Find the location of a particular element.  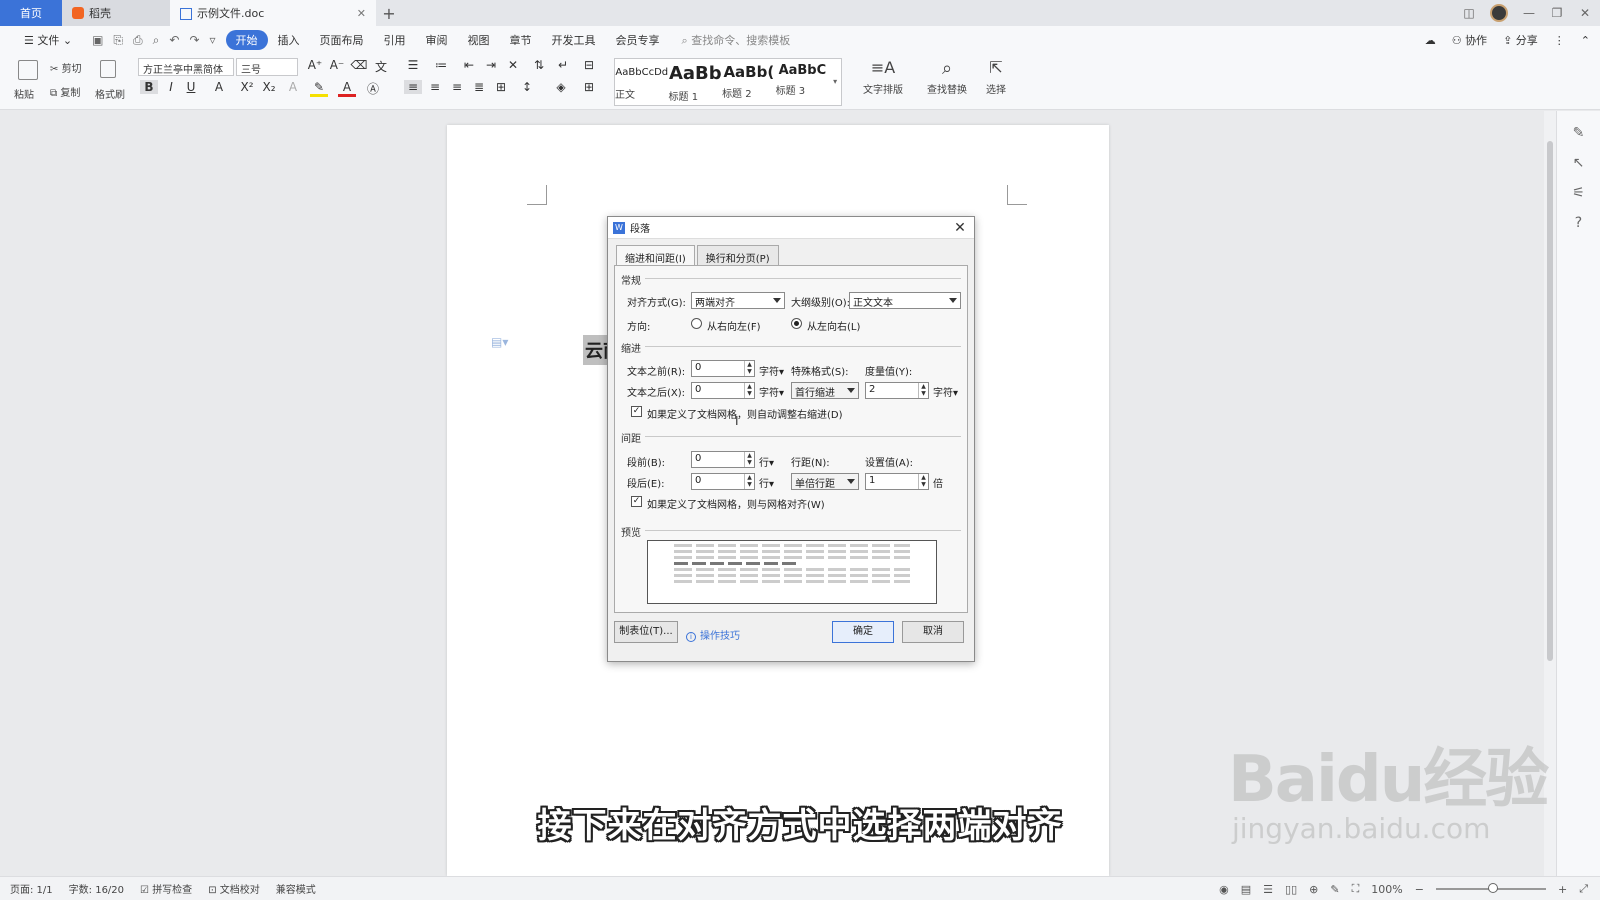

space-before-unit: 行▾ is located at coordinates (766, 461).